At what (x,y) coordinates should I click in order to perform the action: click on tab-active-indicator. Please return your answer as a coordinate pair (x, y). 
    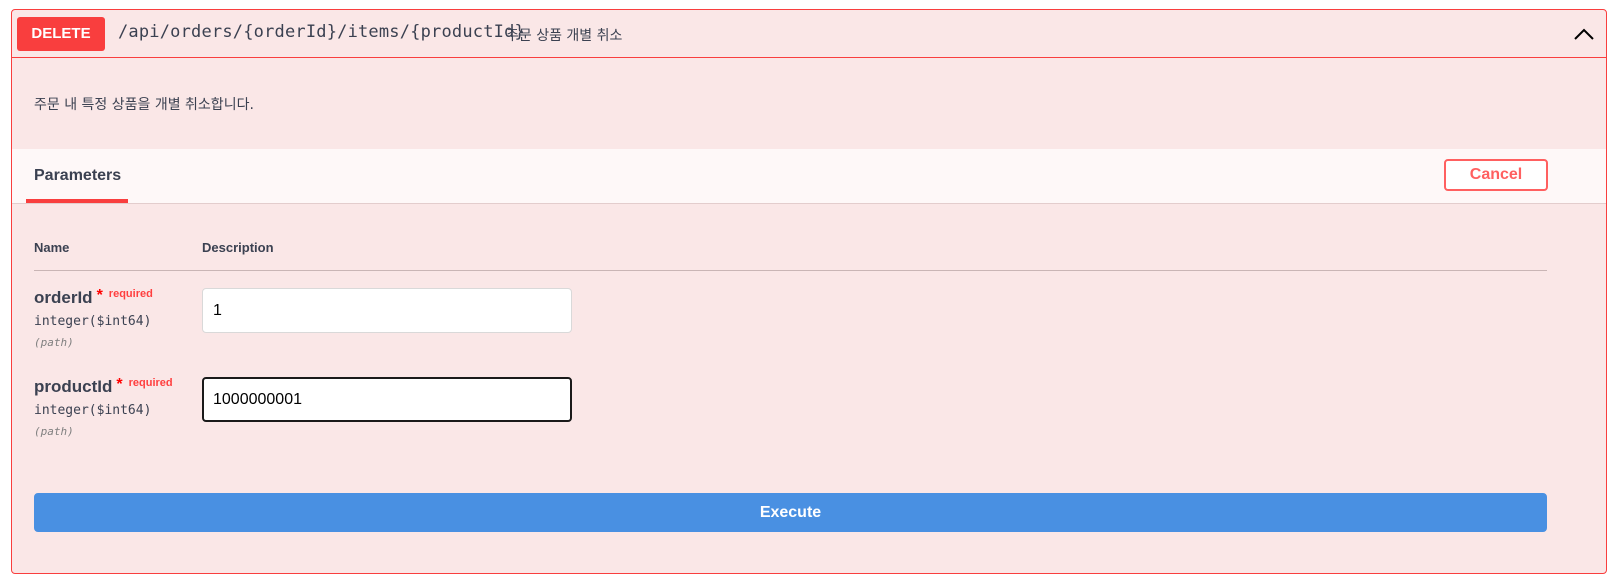
    Looking at the image, I should click on (77, 201).